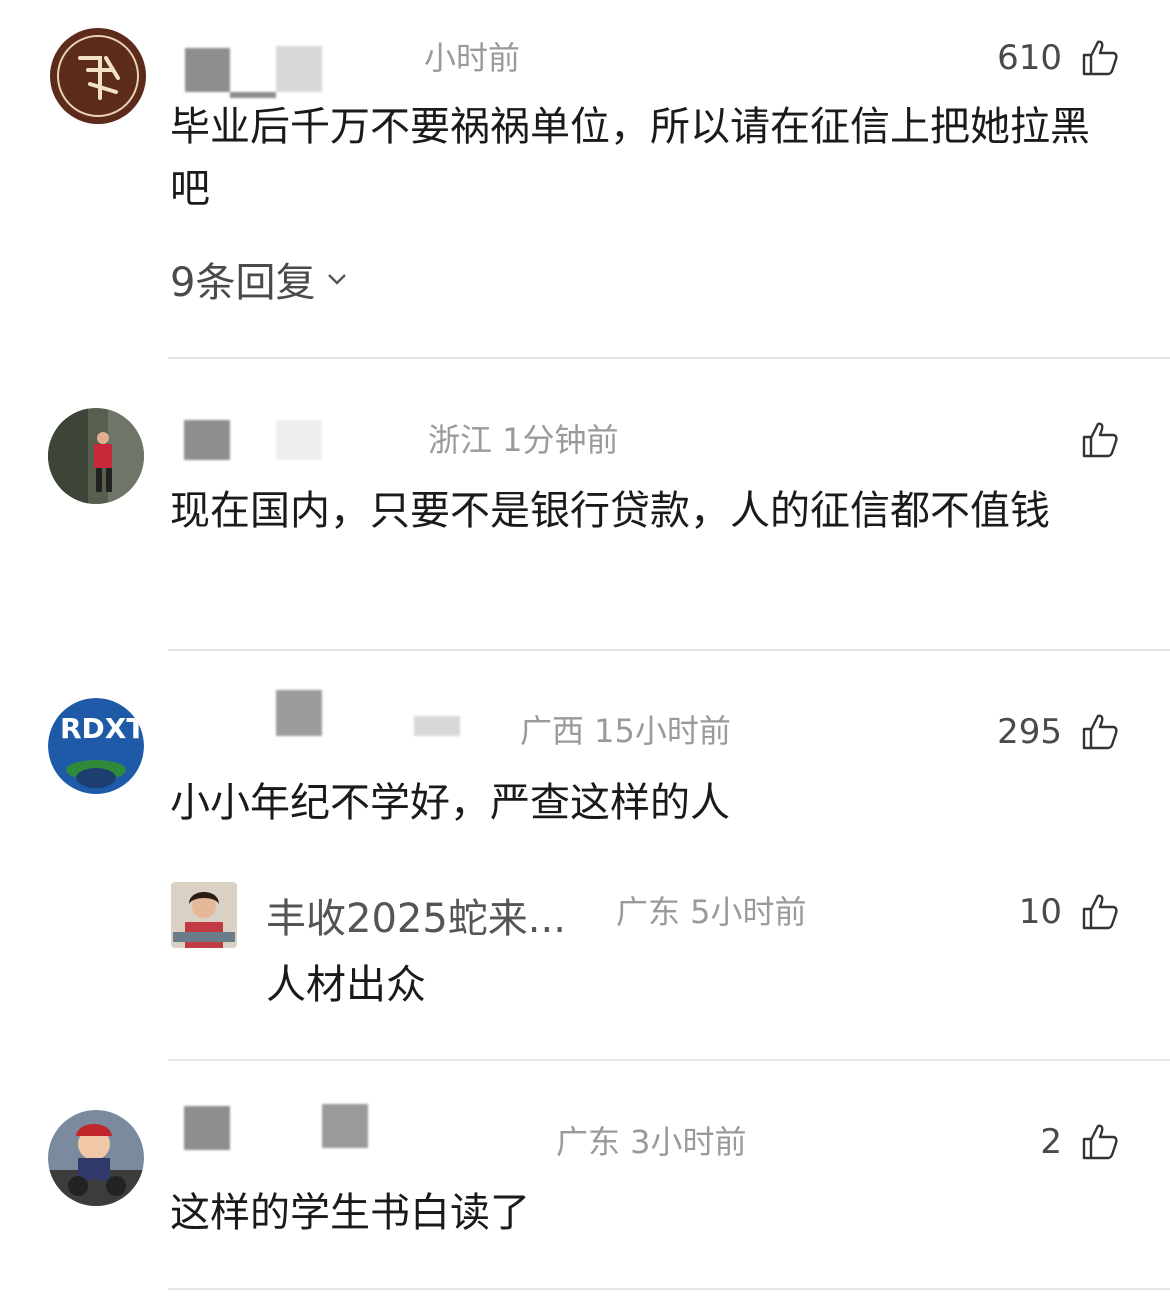  I want to click on comment-text: 现在国内，只要不是银行贷款，人的征信都不值钱, so click(610, 511).